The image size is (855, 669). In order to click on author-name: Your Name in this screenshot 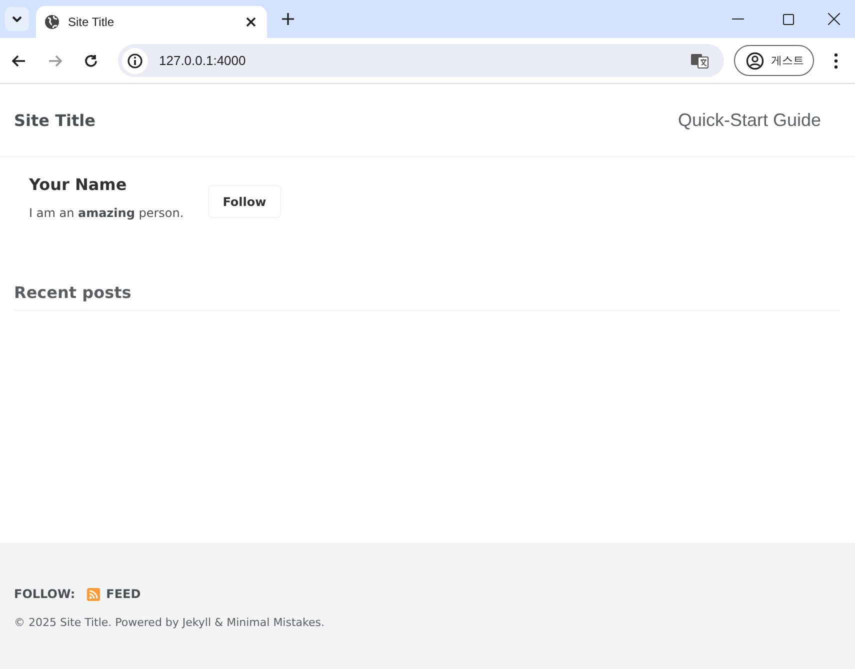, I will do `click(78, 184)`.